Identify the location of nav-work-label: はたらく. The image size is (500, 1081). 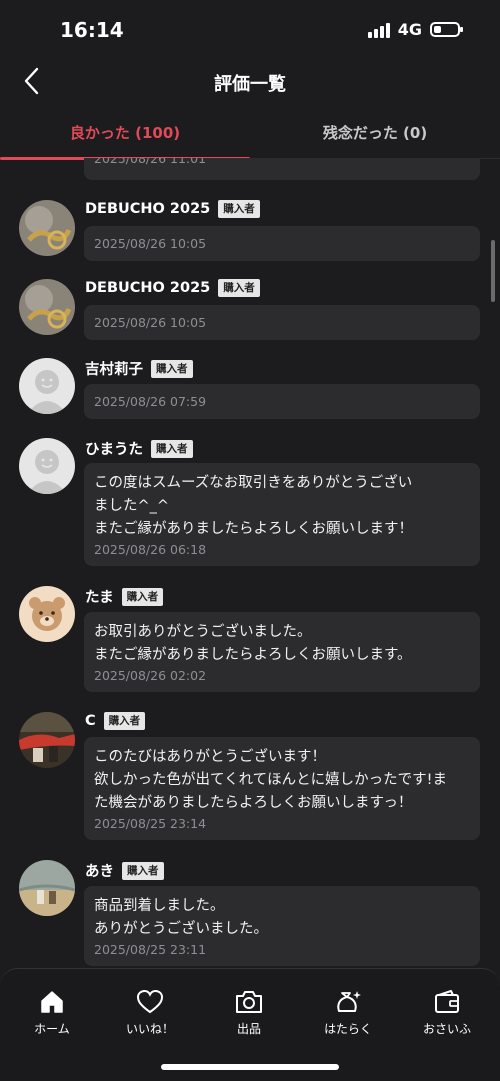
(348, 1029).